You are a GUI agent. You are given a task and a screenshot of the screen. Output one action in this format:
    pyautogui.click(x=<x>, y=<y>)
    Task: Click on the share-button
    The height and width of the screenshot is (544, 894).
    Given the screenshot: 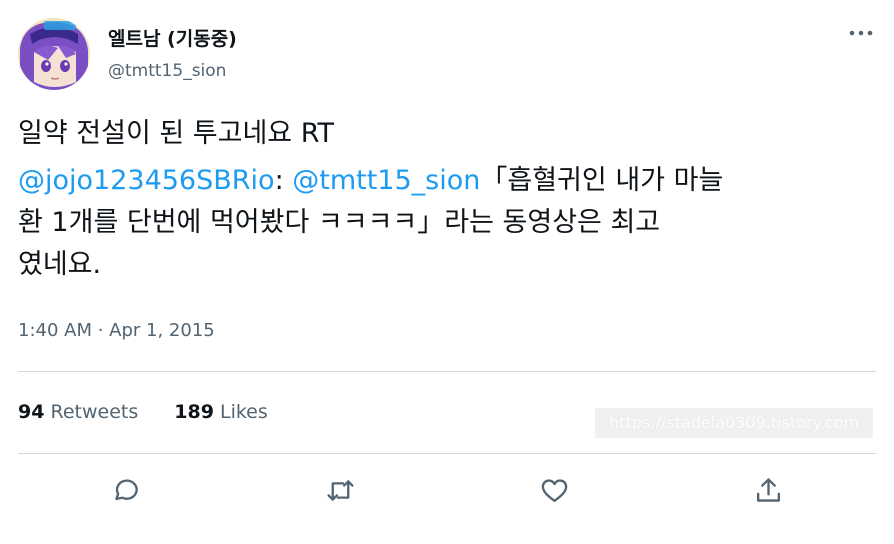 What is the action you would take?
    pyautogui.click(x=768, y=490)
    